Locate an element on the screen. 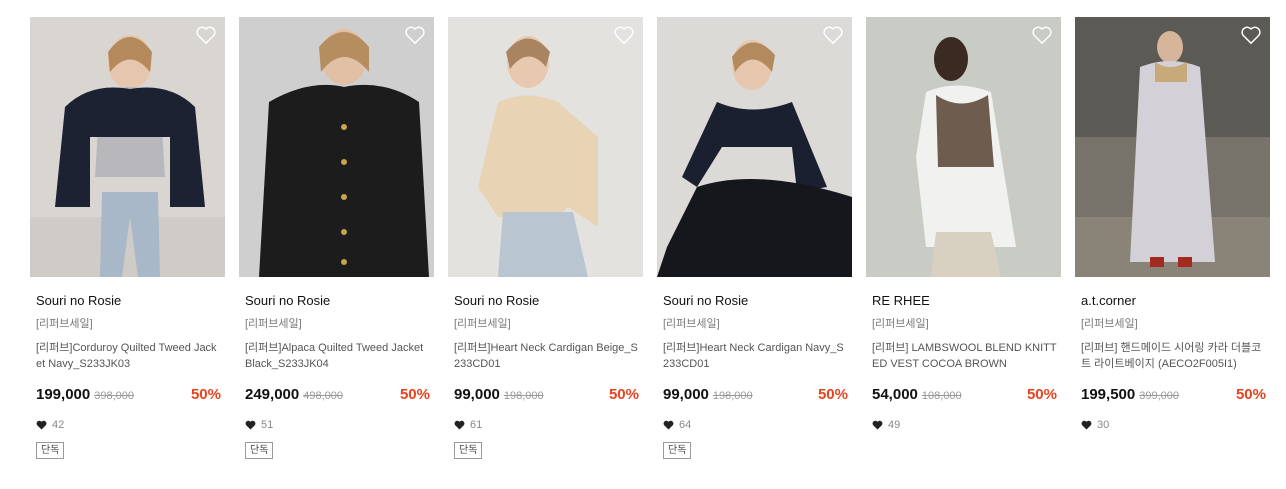 Image resolution: width=1286 pixels, height=489 pixels. sale-price: 199,000 is located at coordinates (63, 394).